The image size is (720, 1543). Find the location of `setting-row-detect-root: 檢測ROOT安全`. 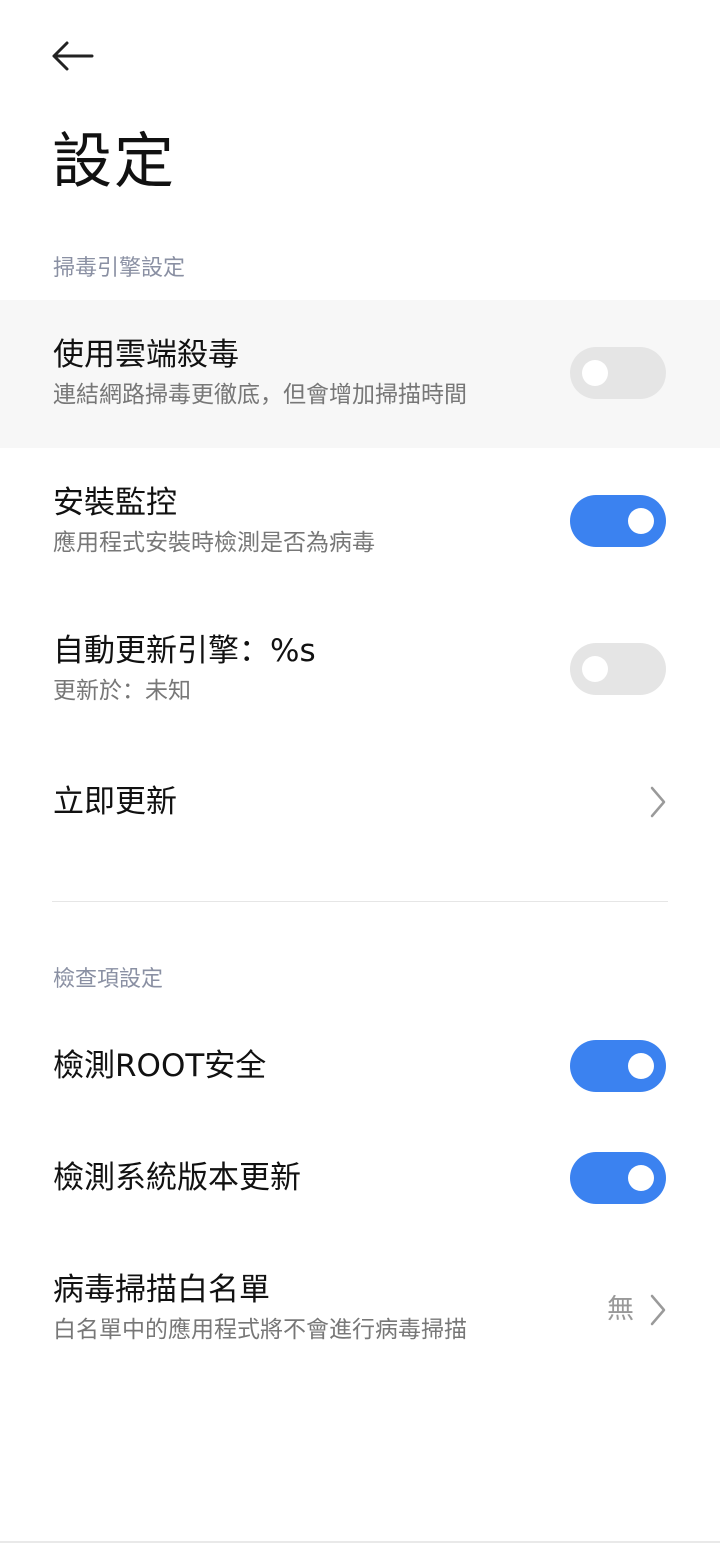

setting-row-detect-root: 檢測ROOT安全 is located at coordinates (360, 1066).